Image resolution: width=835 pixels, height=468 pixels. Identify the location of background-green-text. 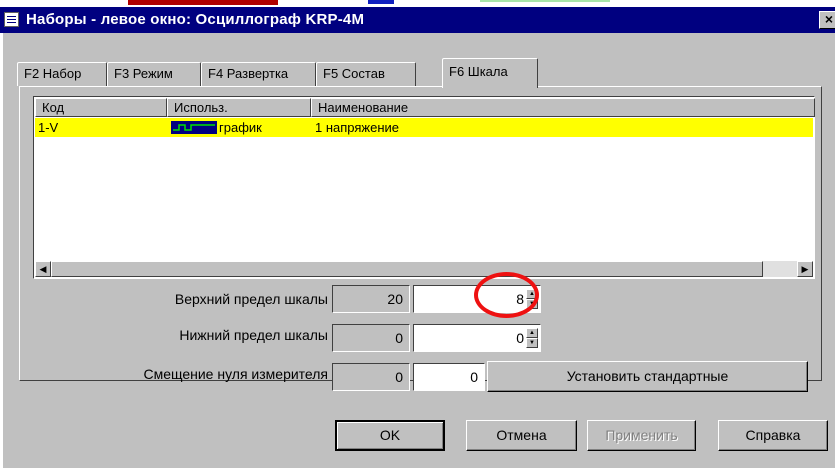
(545, 1).